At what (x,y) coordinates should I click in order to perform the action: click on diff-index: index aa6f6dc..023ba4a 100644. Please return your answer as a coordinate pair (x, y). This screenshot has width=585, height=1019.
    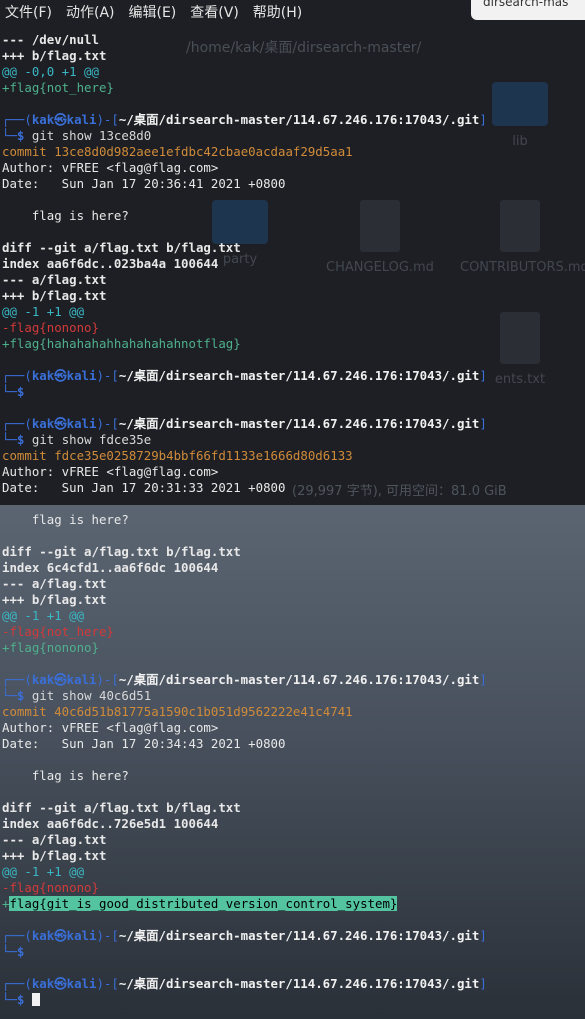
    Looking at the image, I should click on (110, 263).